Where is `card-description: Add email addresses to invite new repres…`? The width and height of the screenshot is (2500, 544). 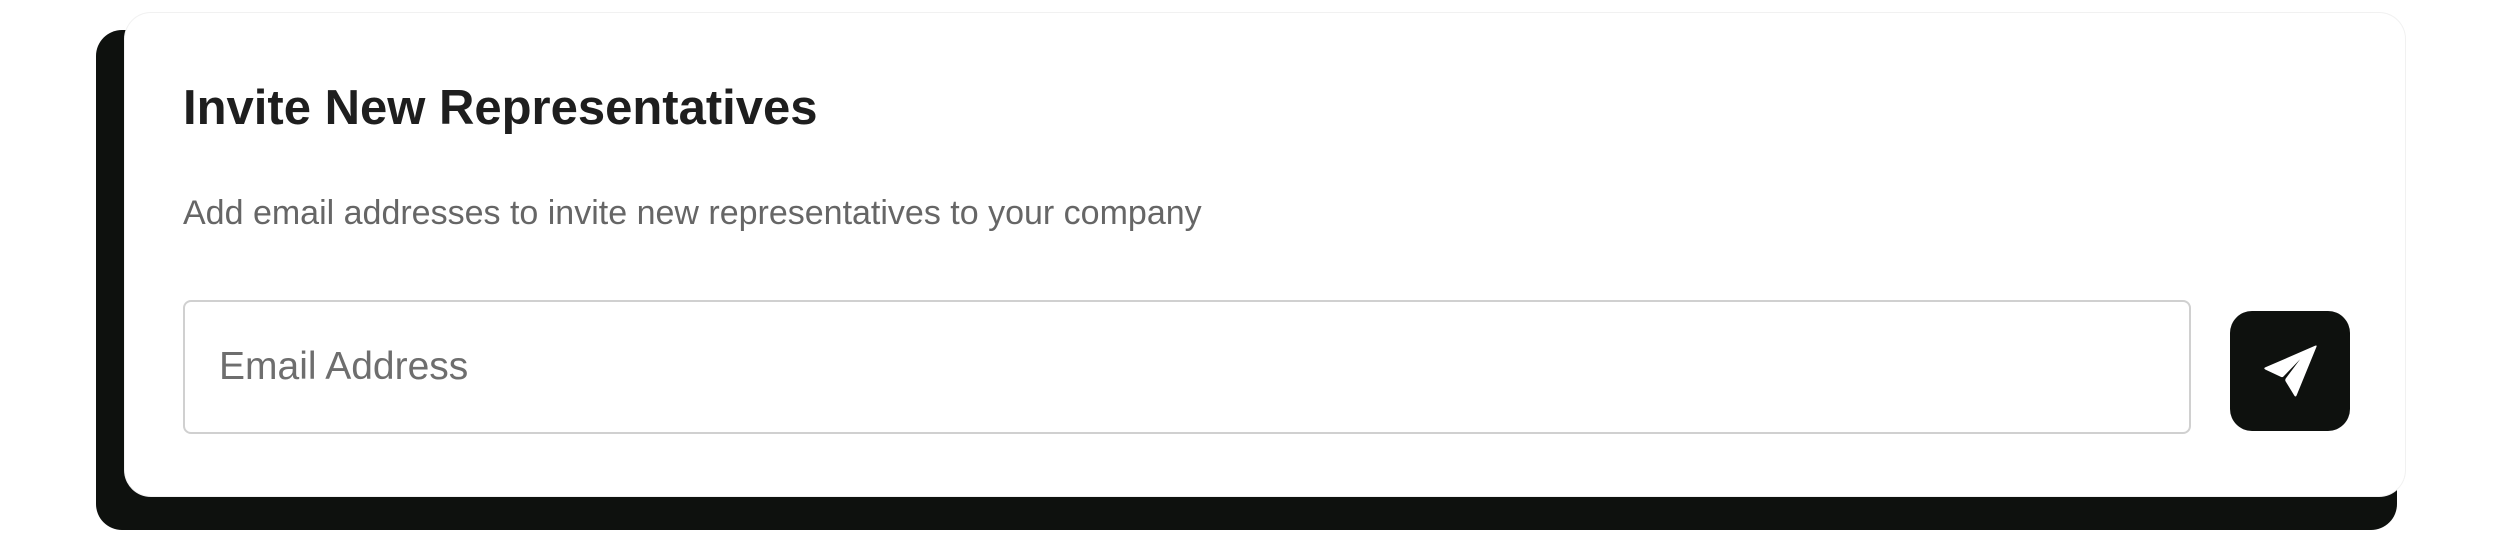 card-description: Add email addresses to invite new repres… is located at coordinates (692, 213).